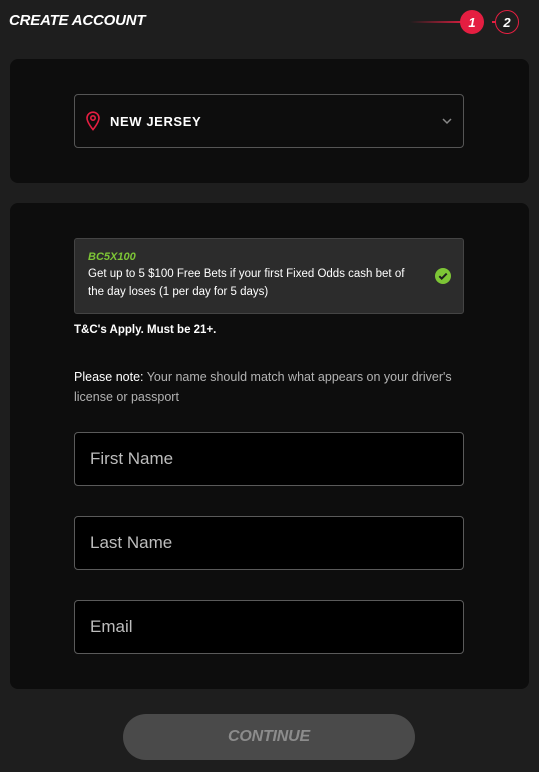 Image resolution: width=539 pixels, height=772 pixels. Describe the element at coordinates (269, 543) in the screenshot. I see `last-name-input` at that location.